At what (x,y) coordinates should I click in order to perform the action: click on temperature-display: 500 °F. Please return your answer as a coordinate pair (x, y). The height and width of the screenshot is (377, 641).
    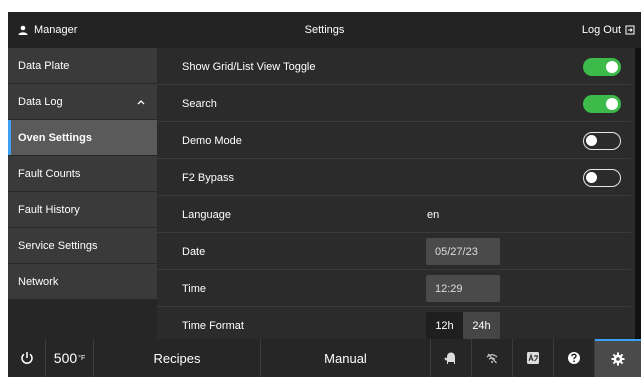
    Looking at the image, I should click on (70, 358).